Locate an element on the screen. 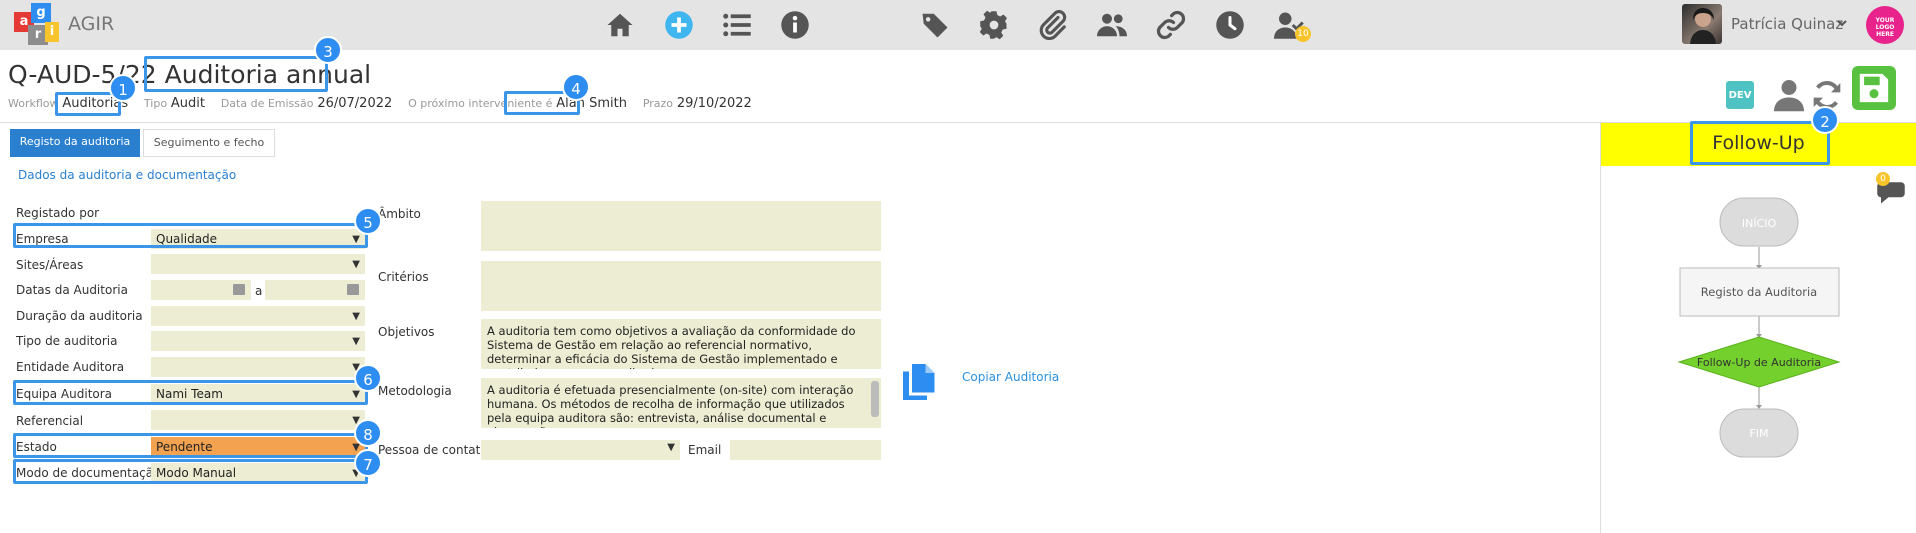  avatar is located at coordinates (1702, 24).